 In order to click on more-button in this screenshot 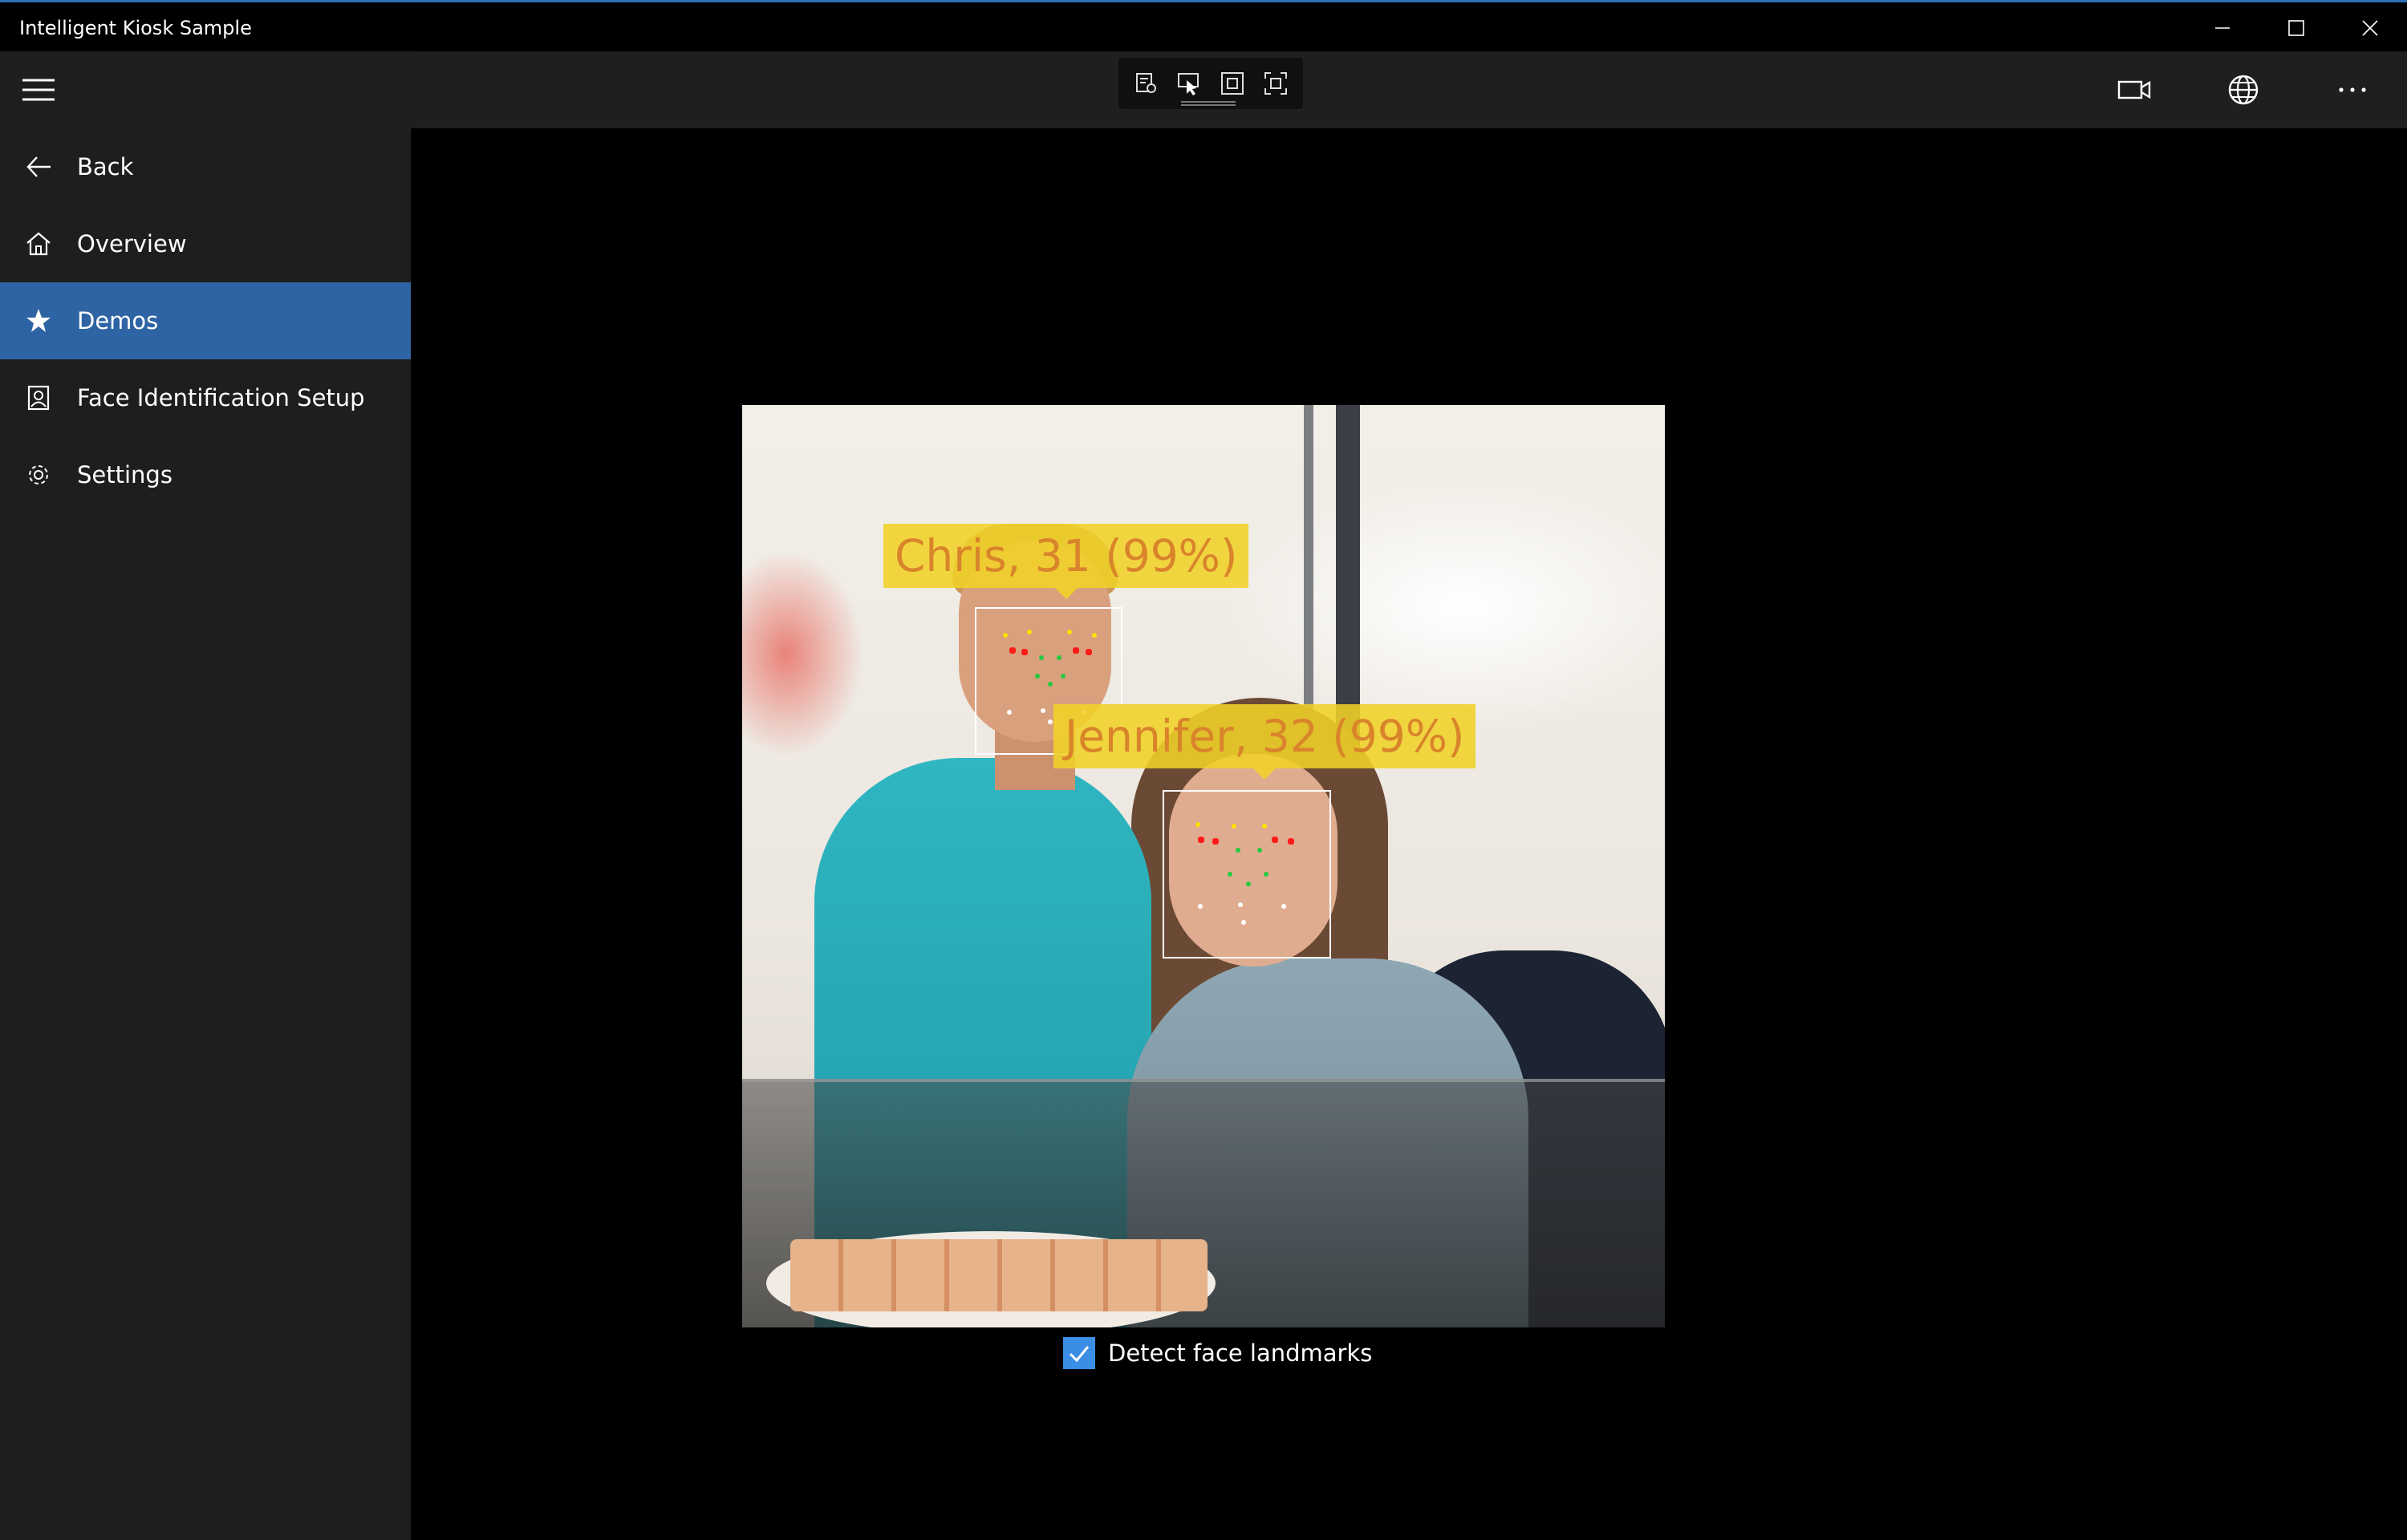, I will do `click(2353, 89)`.